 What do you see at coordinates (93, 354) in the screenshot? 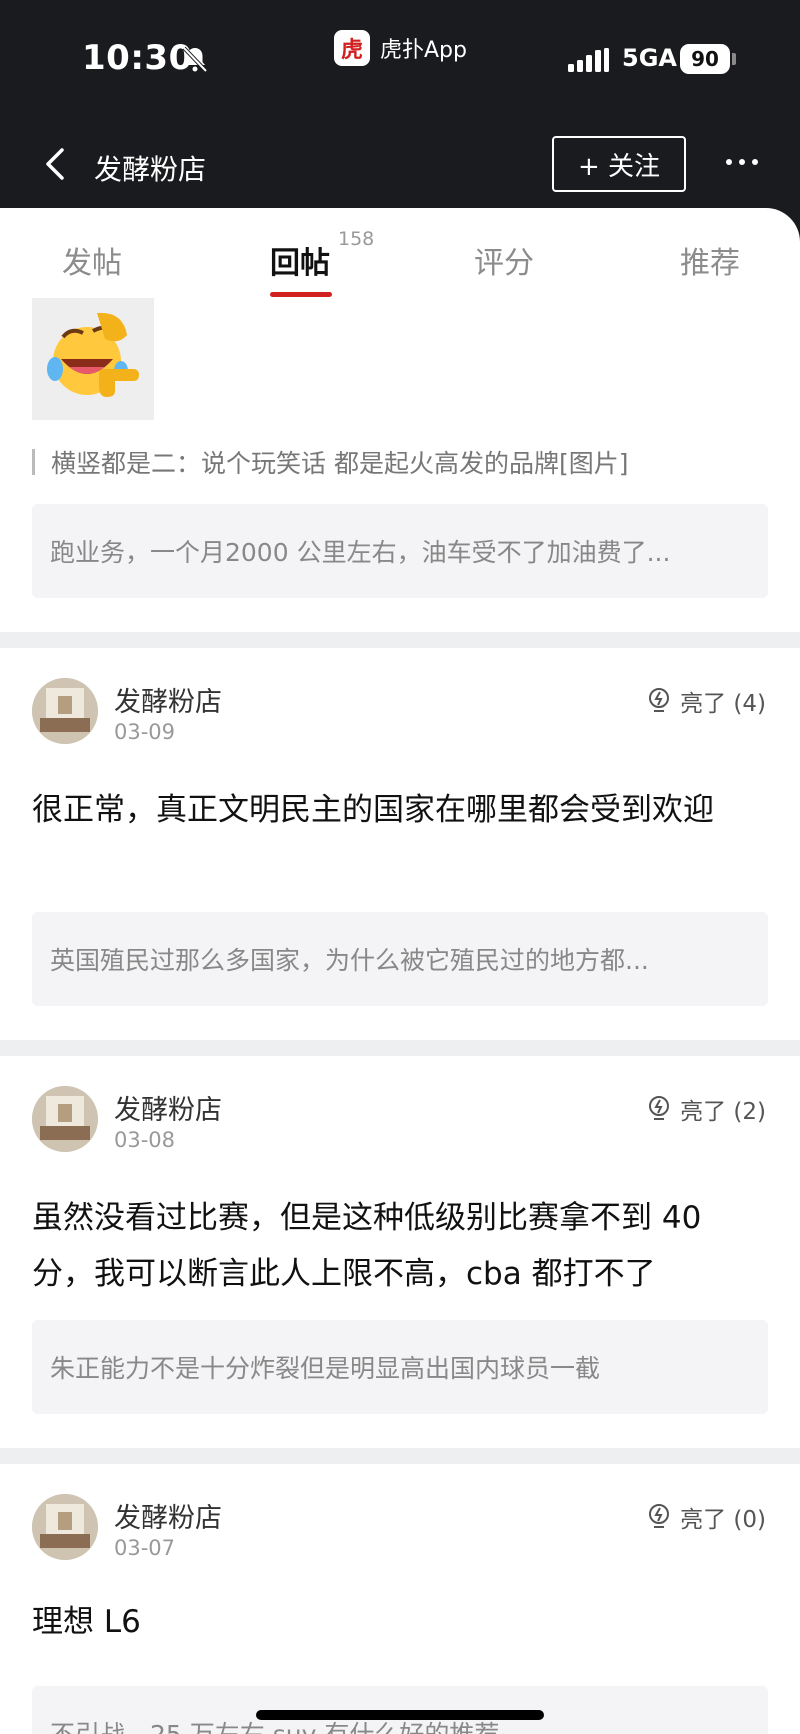
I see `laughing-emoji-icon` at bounding box center [93, 354].